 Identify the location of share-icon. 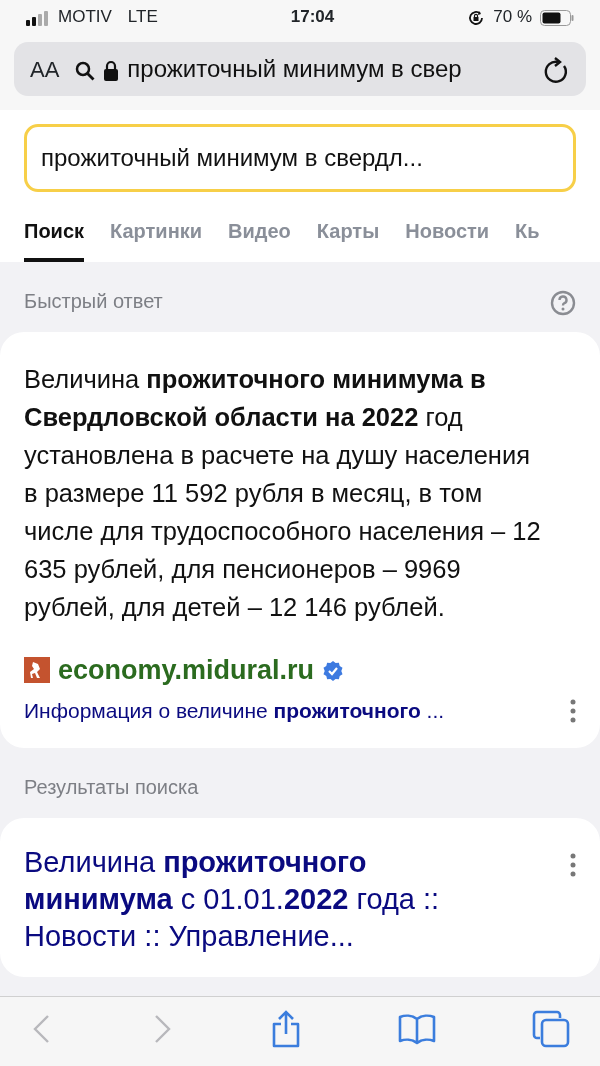
(286, 1028).